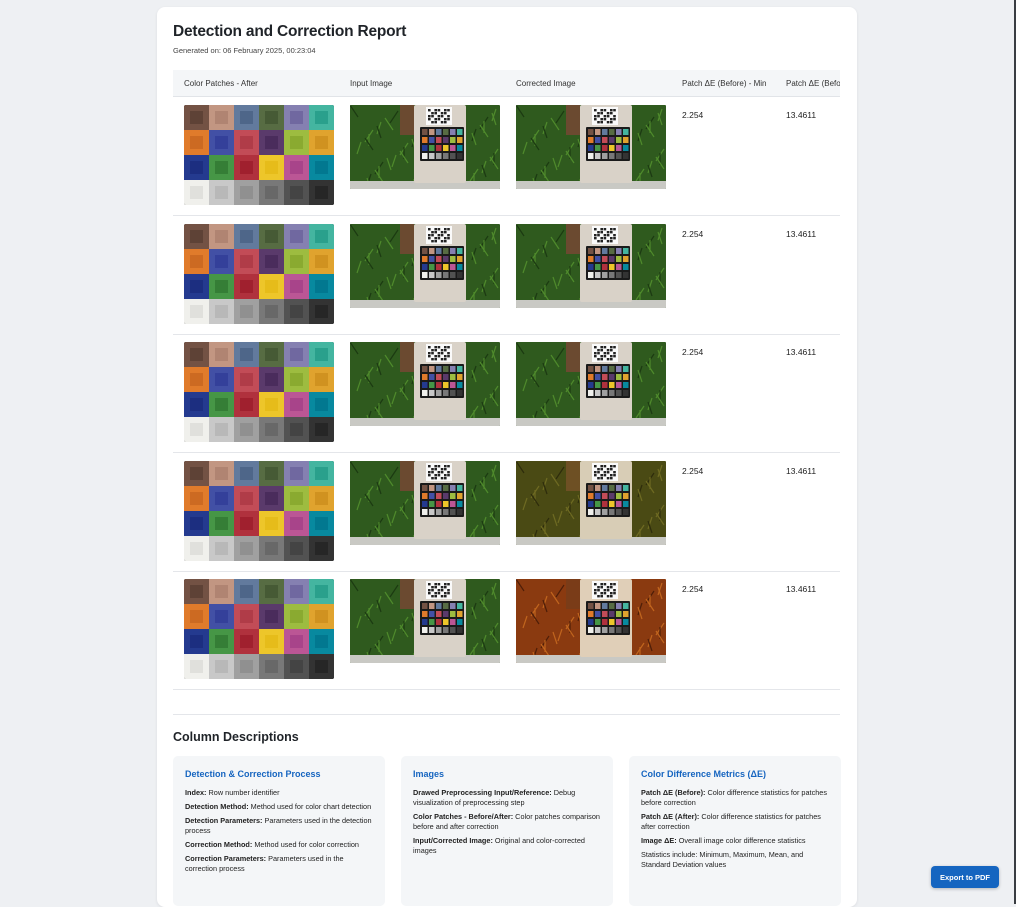 The width and height of the screenshot is (1016, 907). I want to click on description-term: Correction Method:, so click(219, 844).